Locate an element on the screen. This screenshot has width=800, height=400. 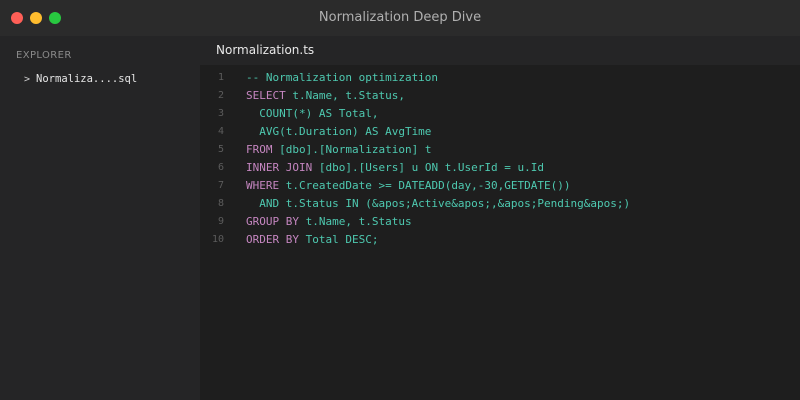
line-content: GROUP BY t.Name, t.Status is located at coordinates (329, 222).